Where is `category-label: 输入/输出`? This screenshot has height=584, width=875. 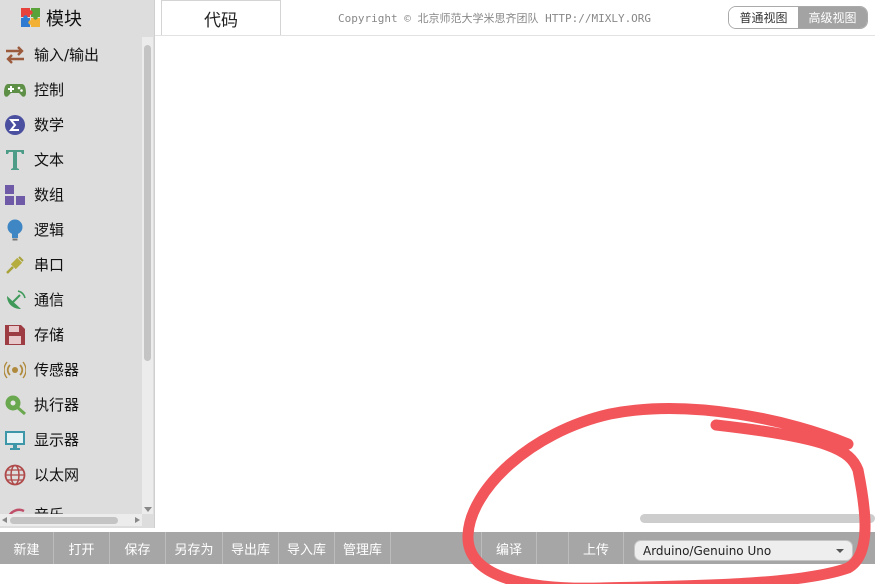
category-label: 输入/输出 is located at coordinates (67, 55).